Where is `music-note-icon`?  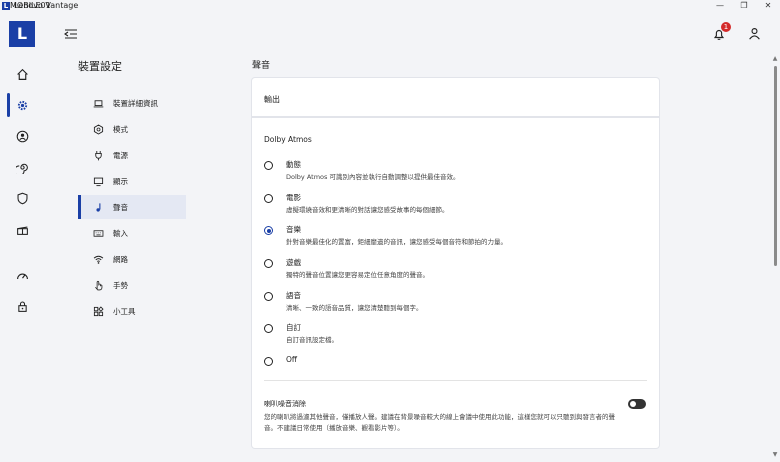
music-note-icon is located at coordinates (97, 207).